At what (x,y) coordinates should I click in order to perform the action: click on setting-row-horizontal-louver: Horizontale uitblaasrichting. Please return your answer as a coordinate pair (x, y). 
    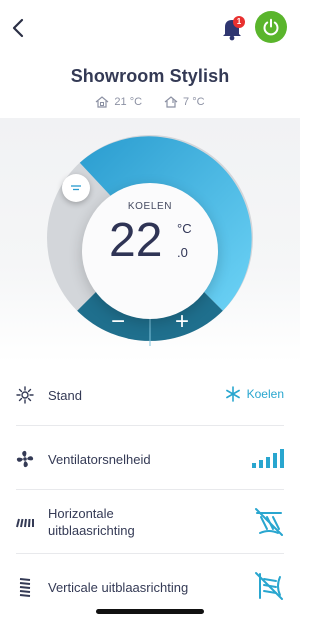
    Looking at the image, I should click on (150, 522).